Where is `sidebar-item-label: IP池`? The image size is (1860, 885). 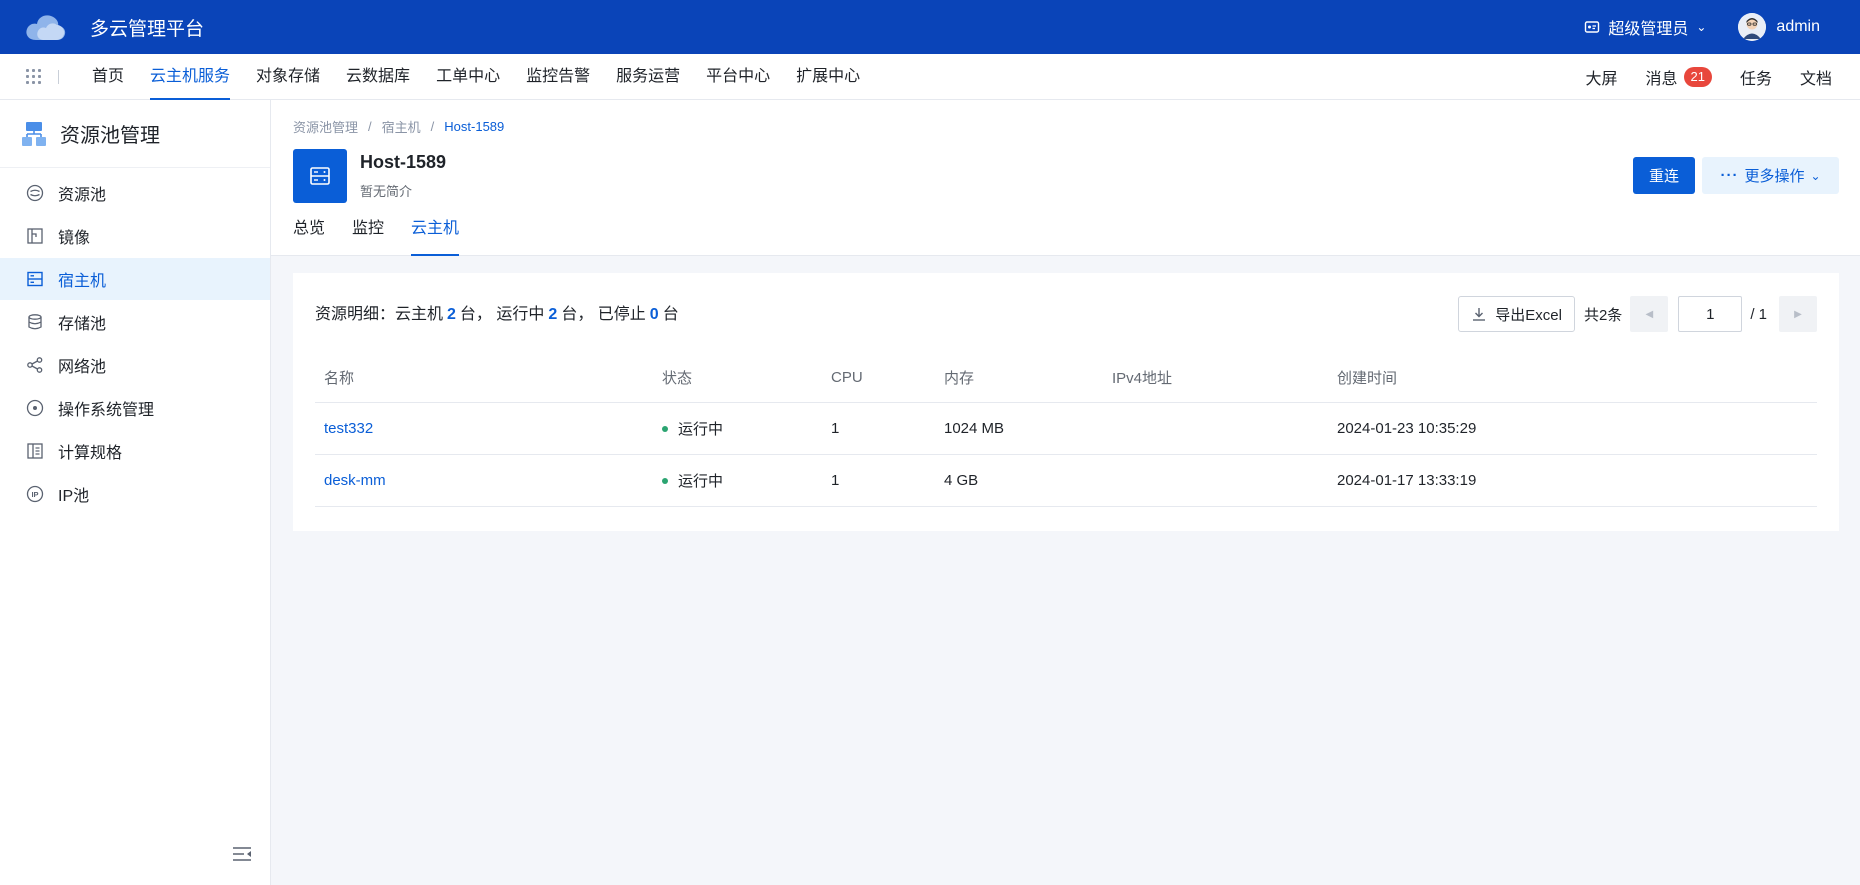 sidebar-item-label: IP池 is located at coordinates (74, 496).